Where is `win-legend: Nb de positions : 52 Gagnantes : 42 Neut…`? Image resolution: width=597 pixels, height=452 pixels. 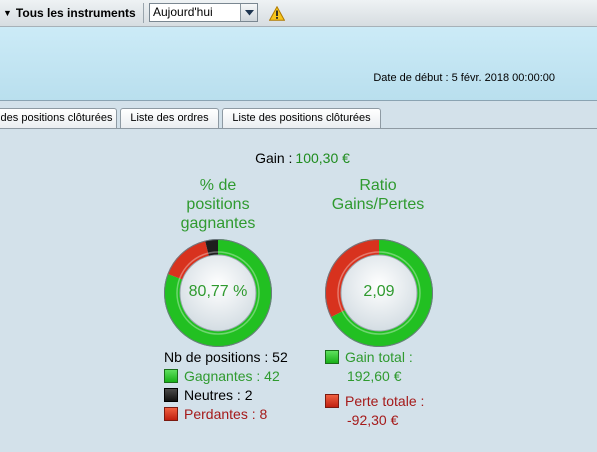 win-legend: Nb de positions : 52 Gagnantes : 42 Neut… is located at coordinates (226, 386).